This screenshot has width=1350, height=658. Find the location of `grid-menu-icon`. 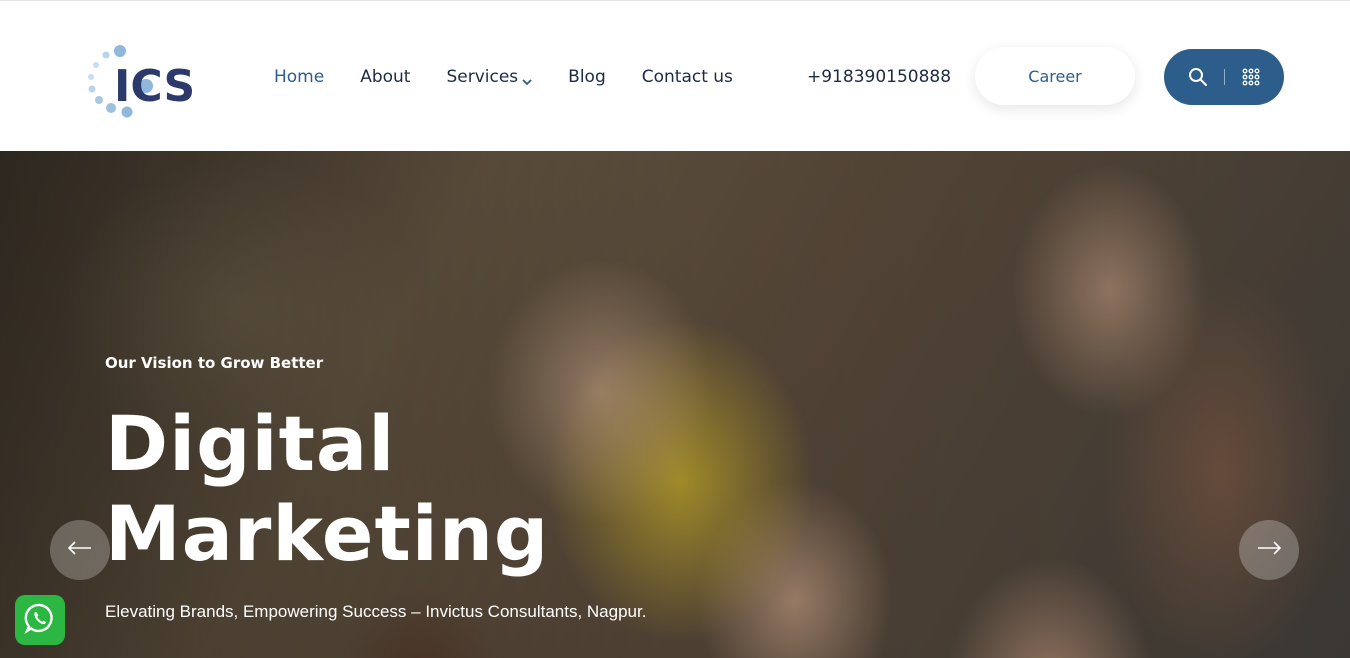

grid-menu-icon is located at coordinates (1251, 77).